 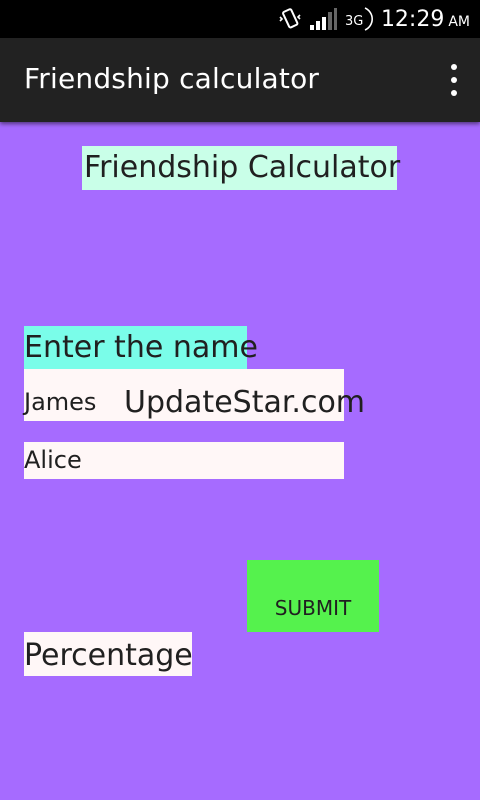 I want to click on app-title: Friendship calculator, so click(x=172, y=78).